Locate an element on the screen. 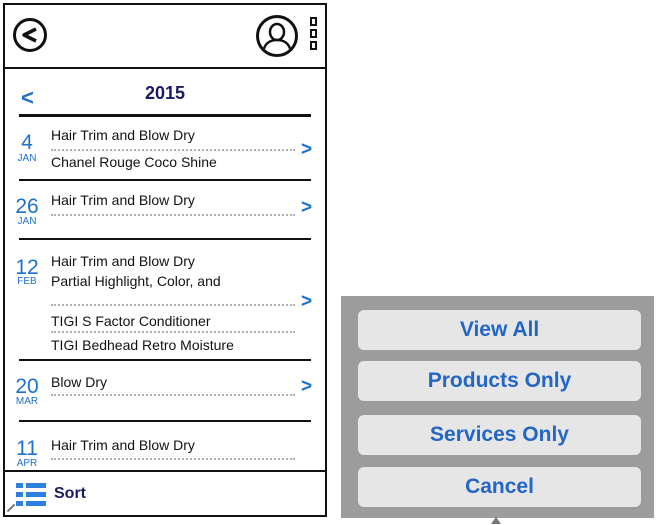 Image resolution: width=657 pixels, height=525 pixels. user-profile-button is located at coordinates (277, 36).